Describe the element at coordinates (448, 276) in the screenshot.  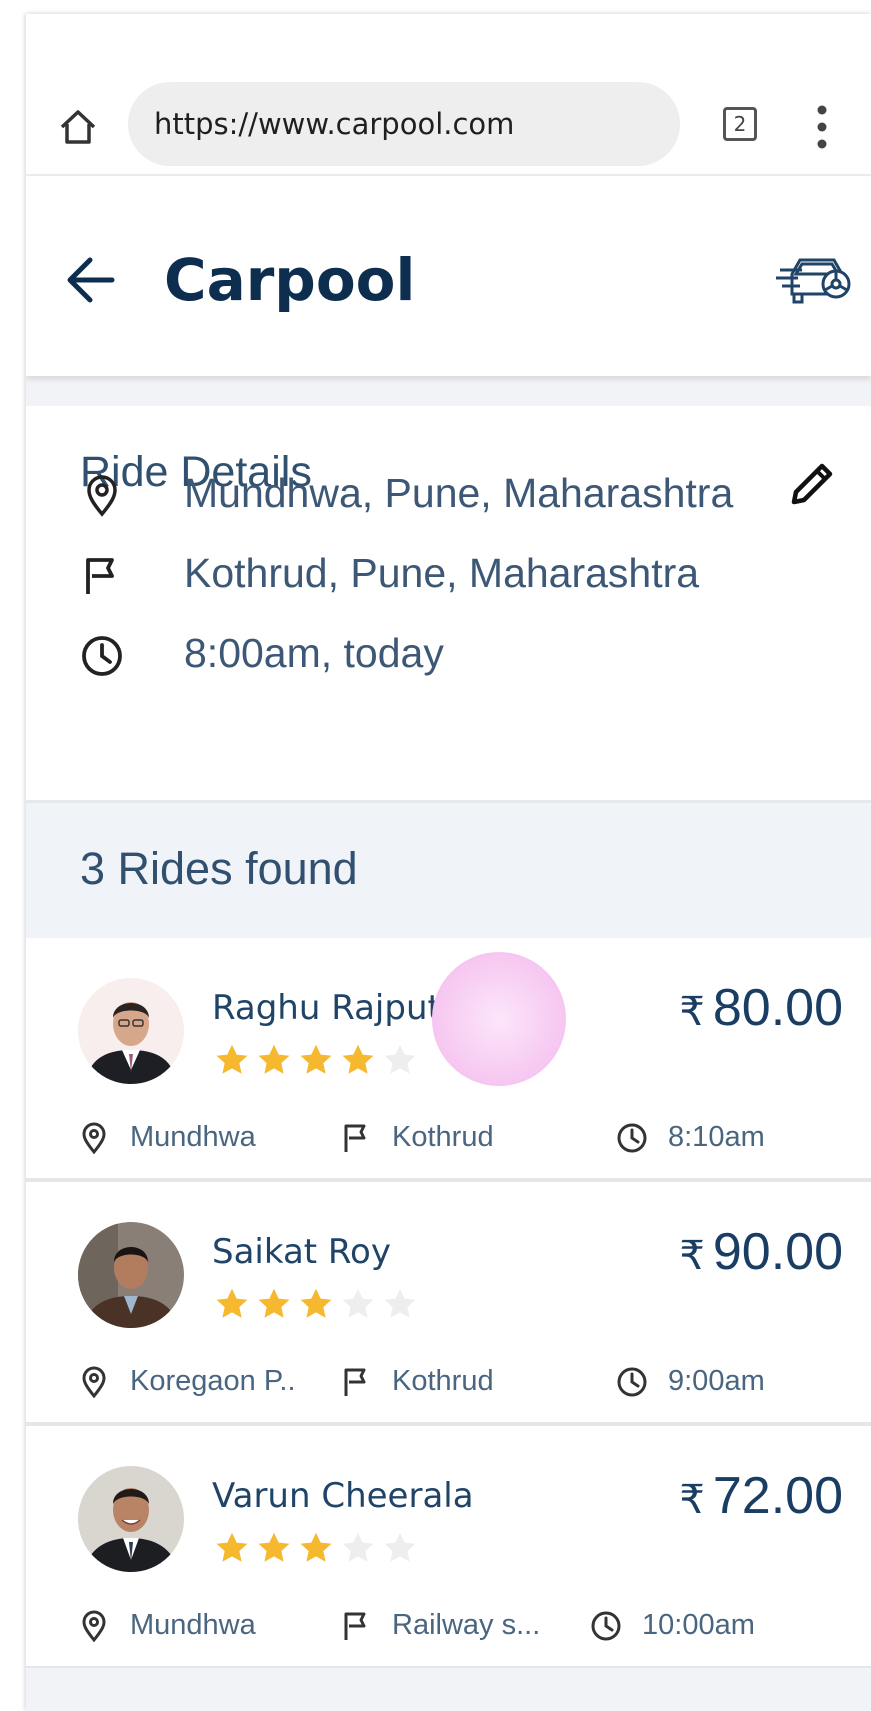
I see `app-header: Carpool` at that location.